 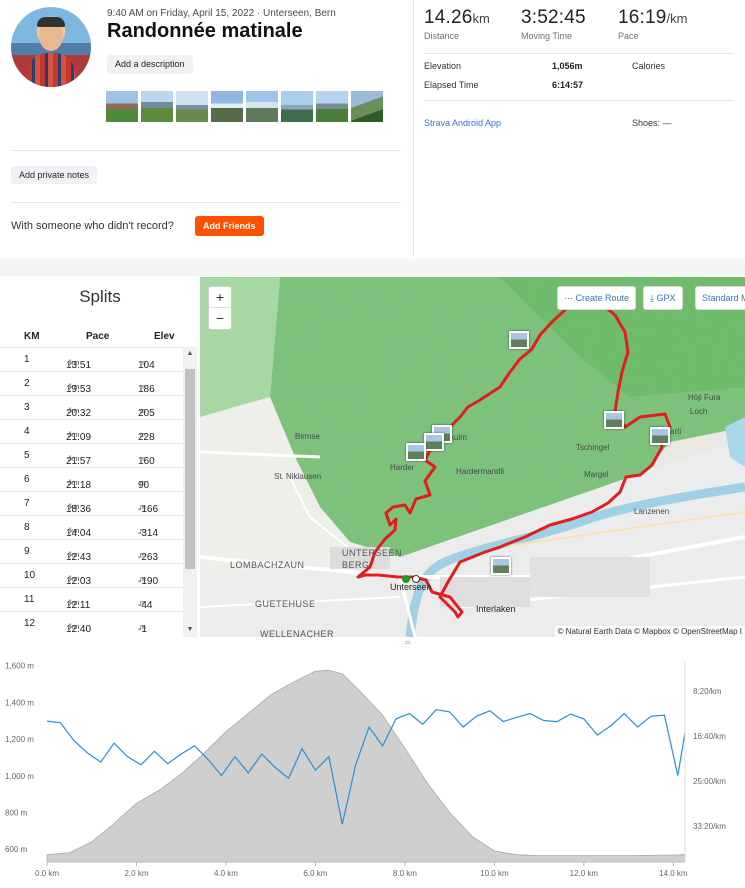 I want to click on split-row: 12 12:40/km -1 m, so click(x=91, y=623).